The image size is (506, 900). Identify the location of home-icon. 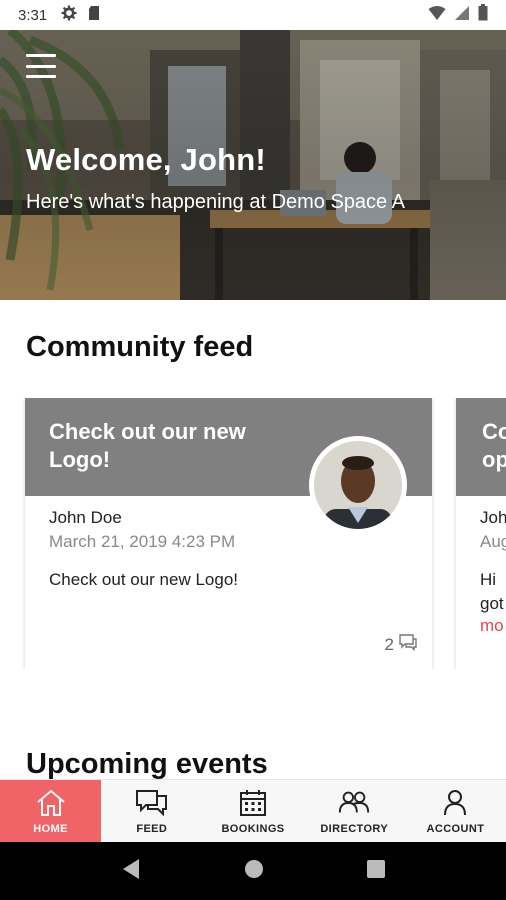
(51, 803).